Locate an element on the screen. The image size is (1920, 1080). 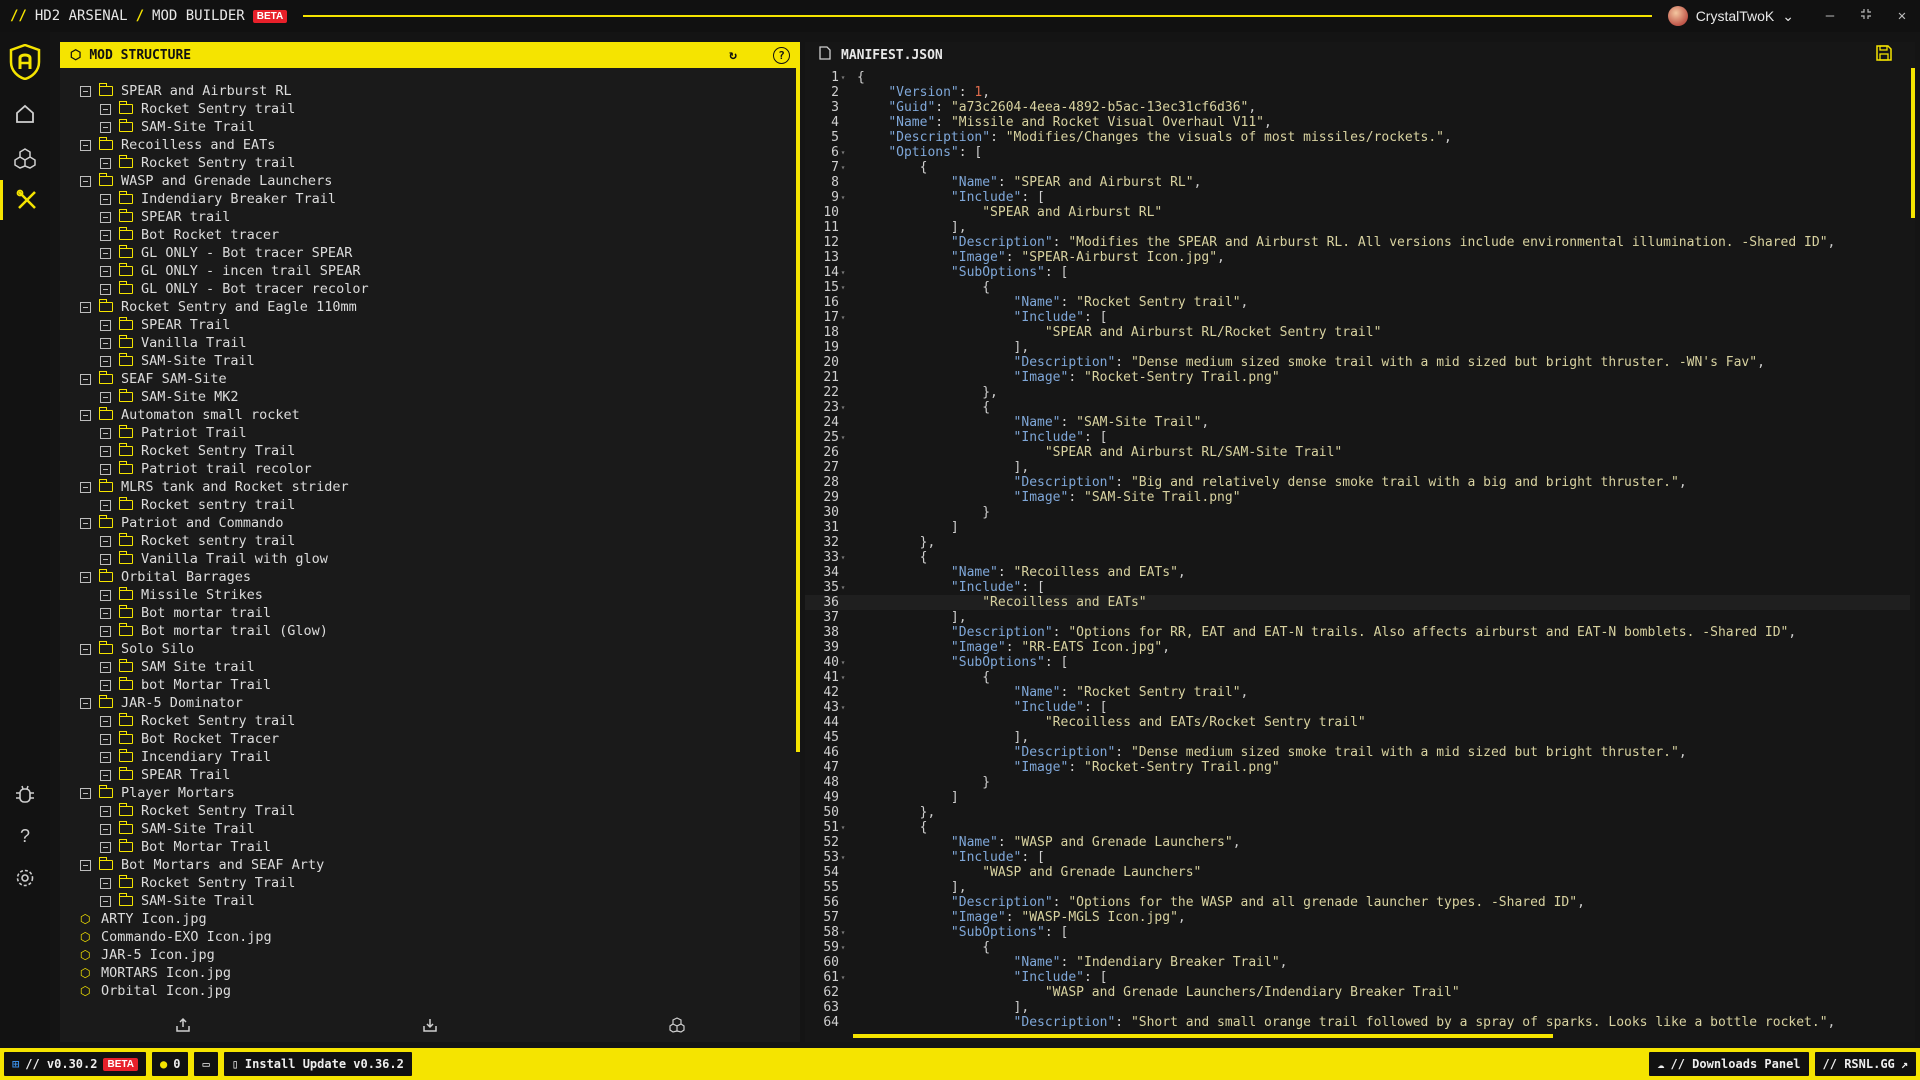
tree-folder-row: Rocket Sentry and Eagle 110mm is located at coordinates (427, 307).